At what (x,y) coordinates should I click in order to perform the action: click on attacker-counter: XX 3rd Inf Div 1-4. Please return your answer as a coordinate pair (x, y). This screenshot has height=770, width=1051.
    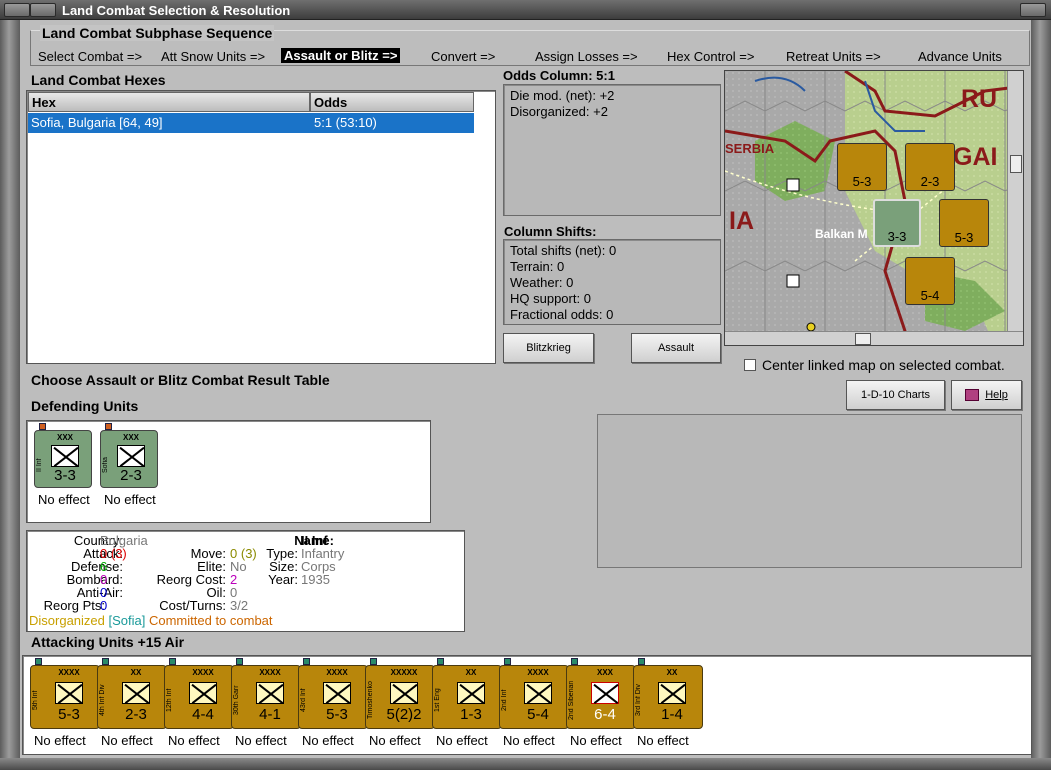
    Looking at the image, I should click on (668, 693).